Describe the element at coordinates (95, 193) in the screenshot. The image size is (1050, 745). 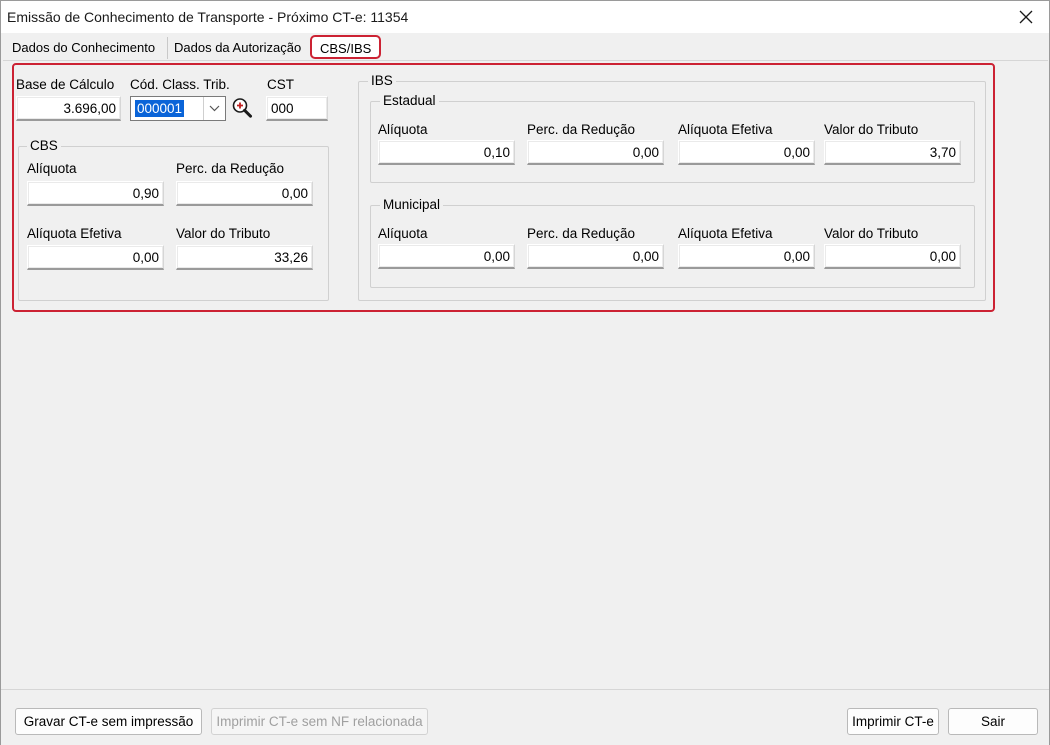
I see `cbs-aliquota-field: 0,90` at that location.